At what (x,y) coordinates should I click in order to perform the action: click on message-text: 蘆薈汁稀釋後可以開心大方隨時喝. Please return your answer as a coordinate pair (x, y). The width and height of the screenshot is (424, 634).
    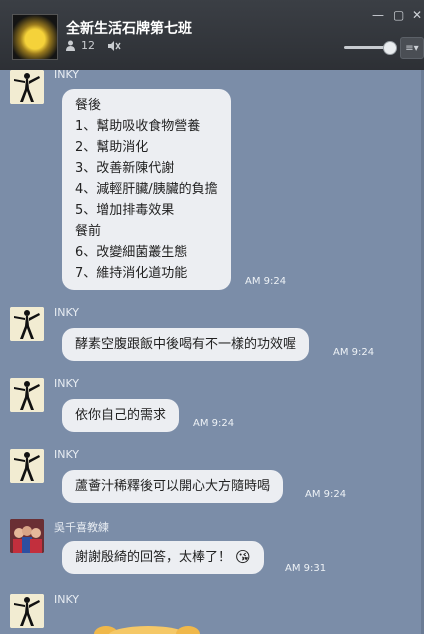
    Looking at the image, I should click on (173, 486).